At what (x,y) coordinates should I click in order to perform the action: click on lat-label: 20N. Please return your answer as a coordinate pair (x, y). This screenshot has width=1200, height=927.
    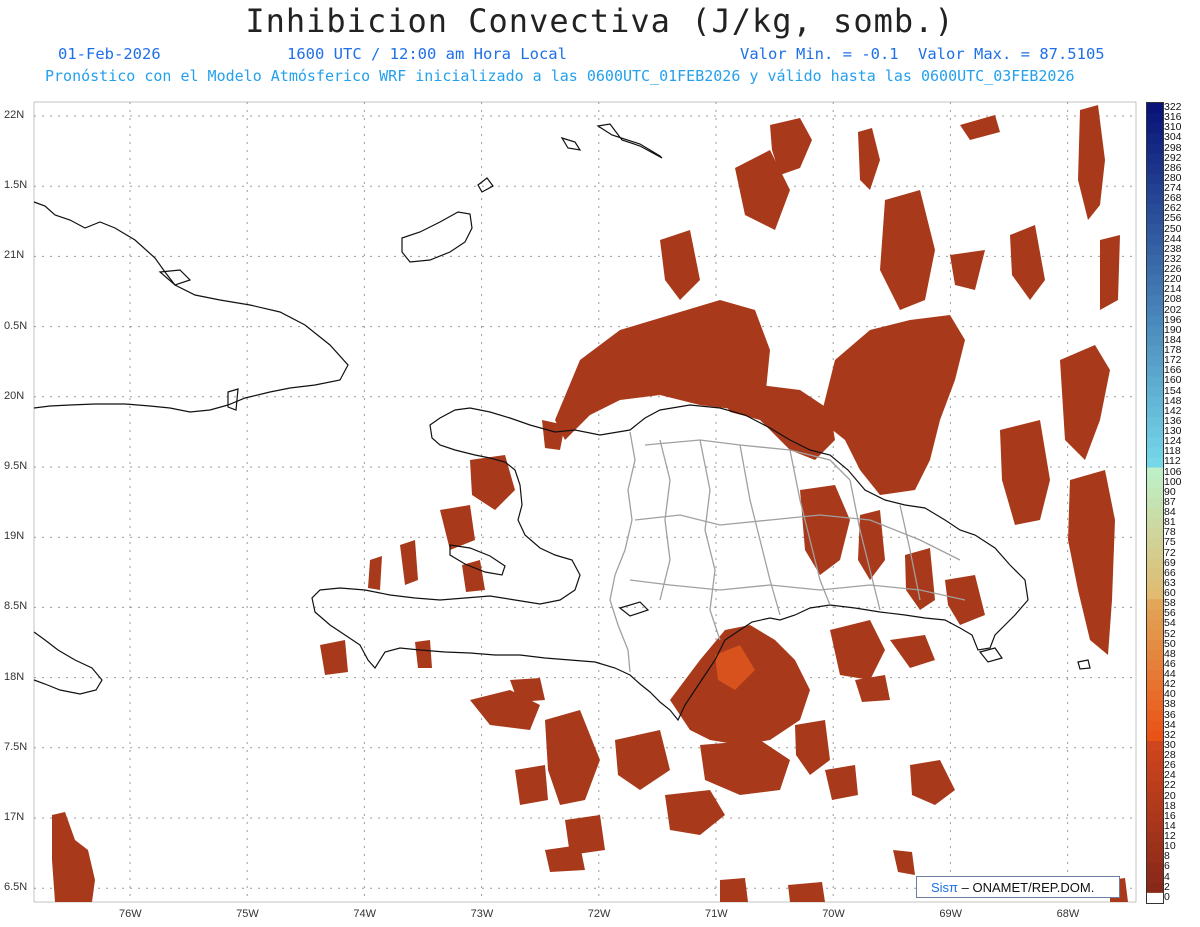
    Looking at the image, I should click on (14, 395).